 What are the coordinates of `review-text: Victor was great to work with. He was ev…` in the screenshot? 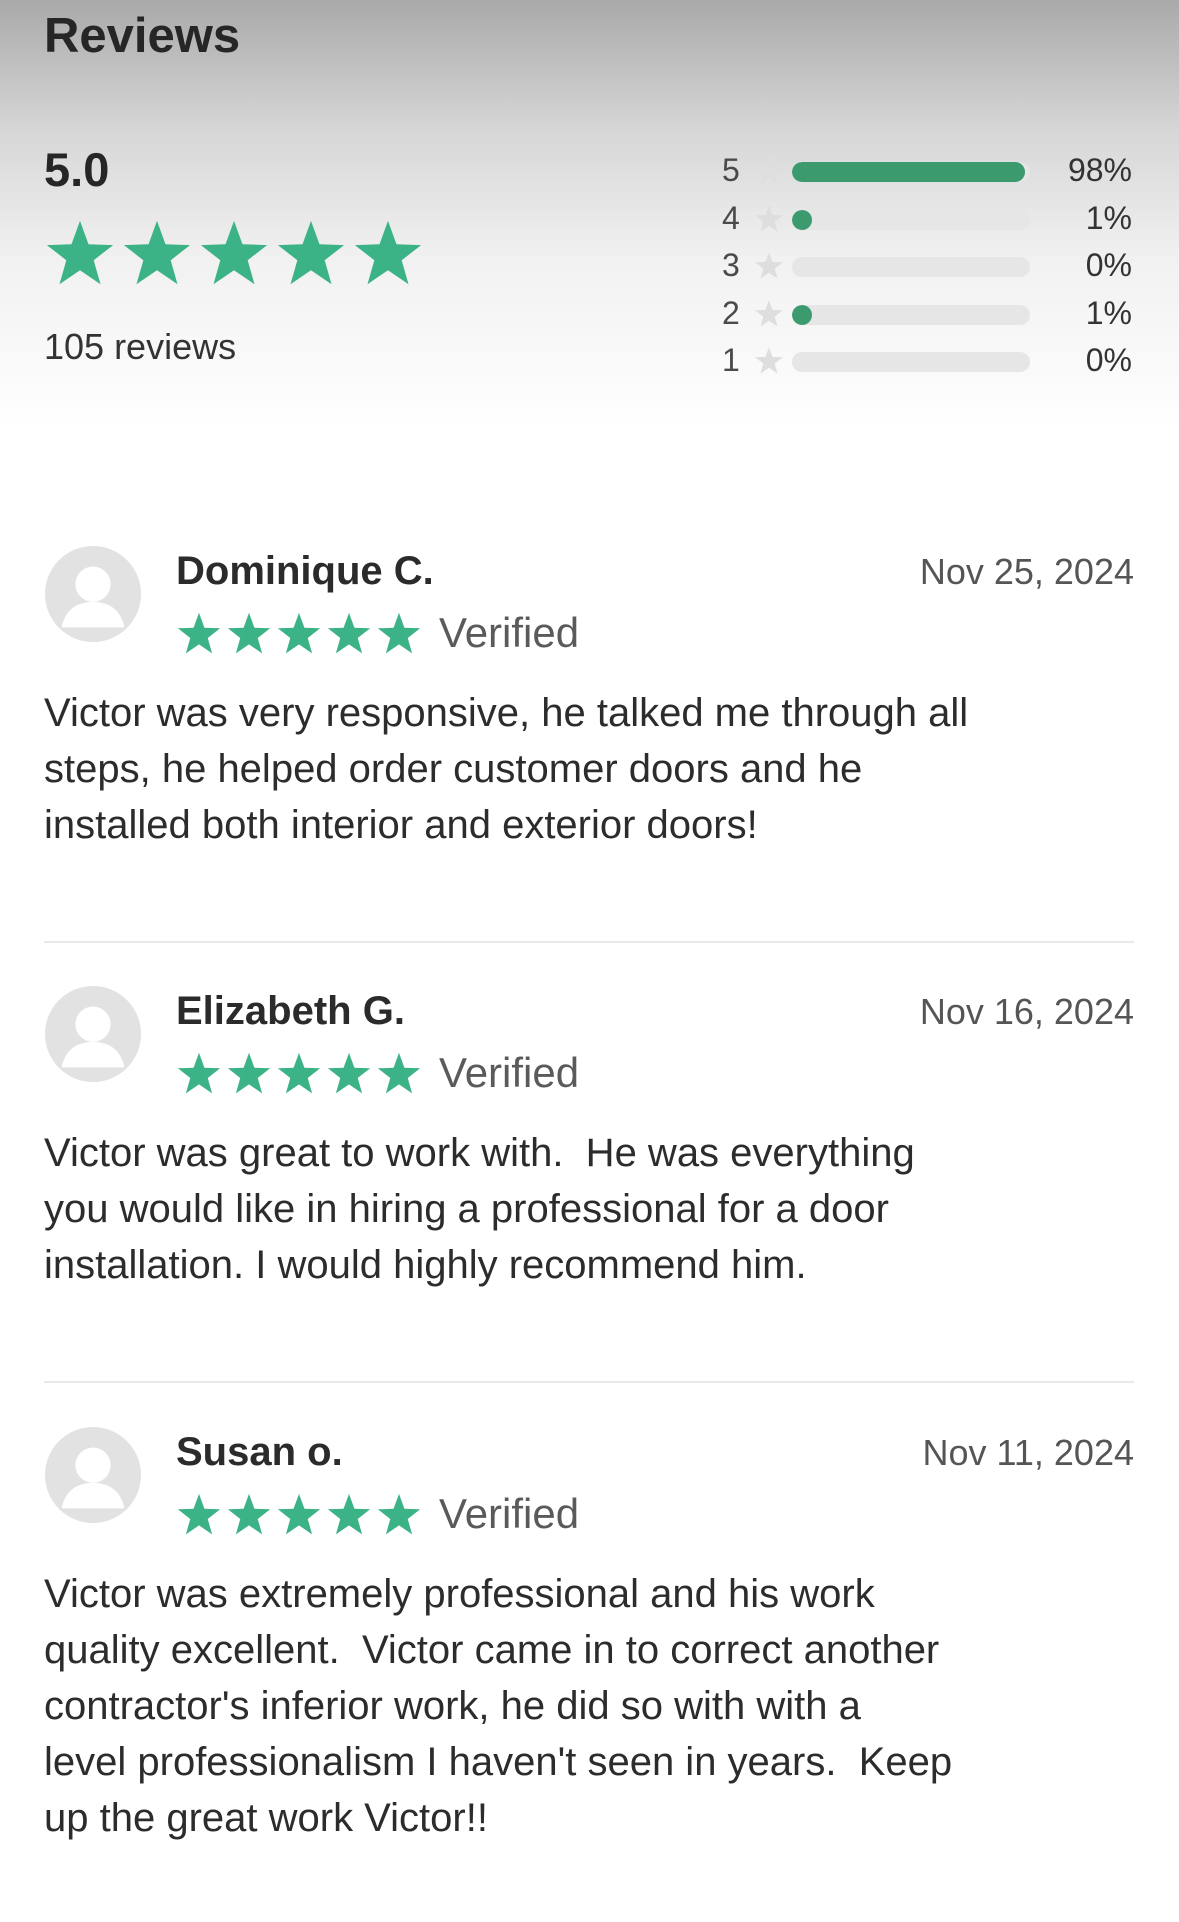 It's located at (479, 1209).